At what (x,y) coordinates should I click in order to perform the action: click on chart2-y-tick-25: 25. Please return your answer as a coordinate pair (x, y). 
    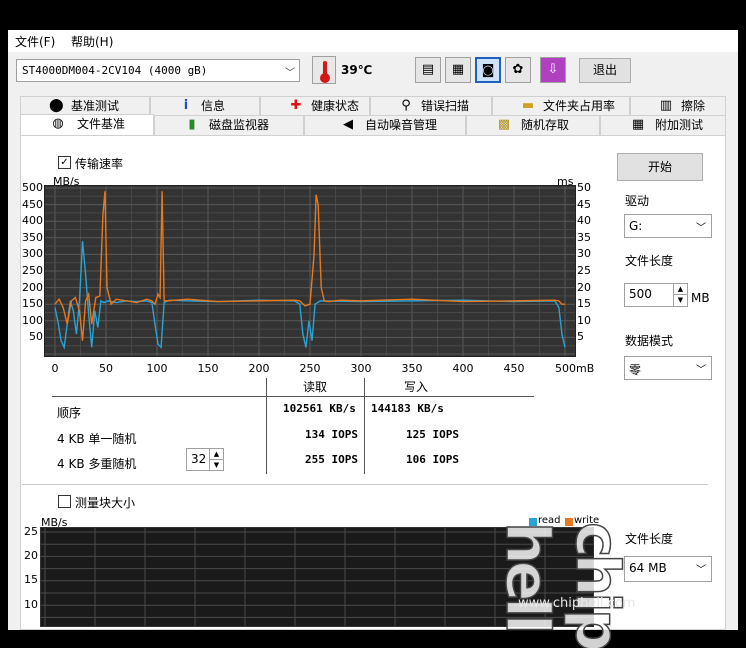
    Looking at the image, I should click on (31, 531).